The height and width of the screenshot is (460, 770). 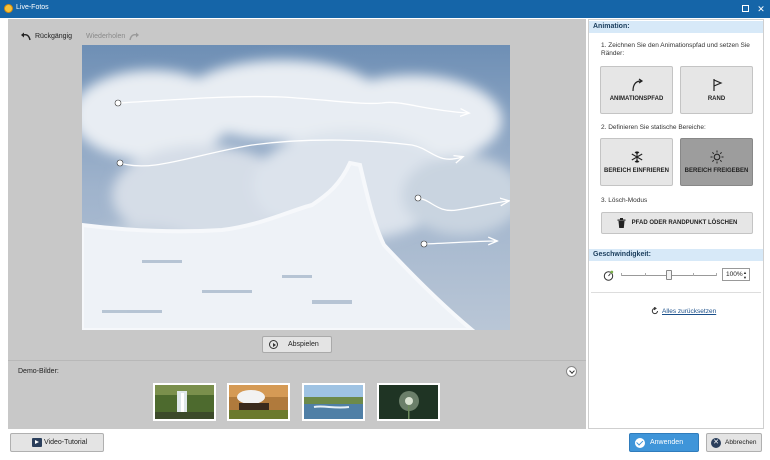 I want to click on video-tutorial-button: Video-Tutorial, so click(x=57, y=442).